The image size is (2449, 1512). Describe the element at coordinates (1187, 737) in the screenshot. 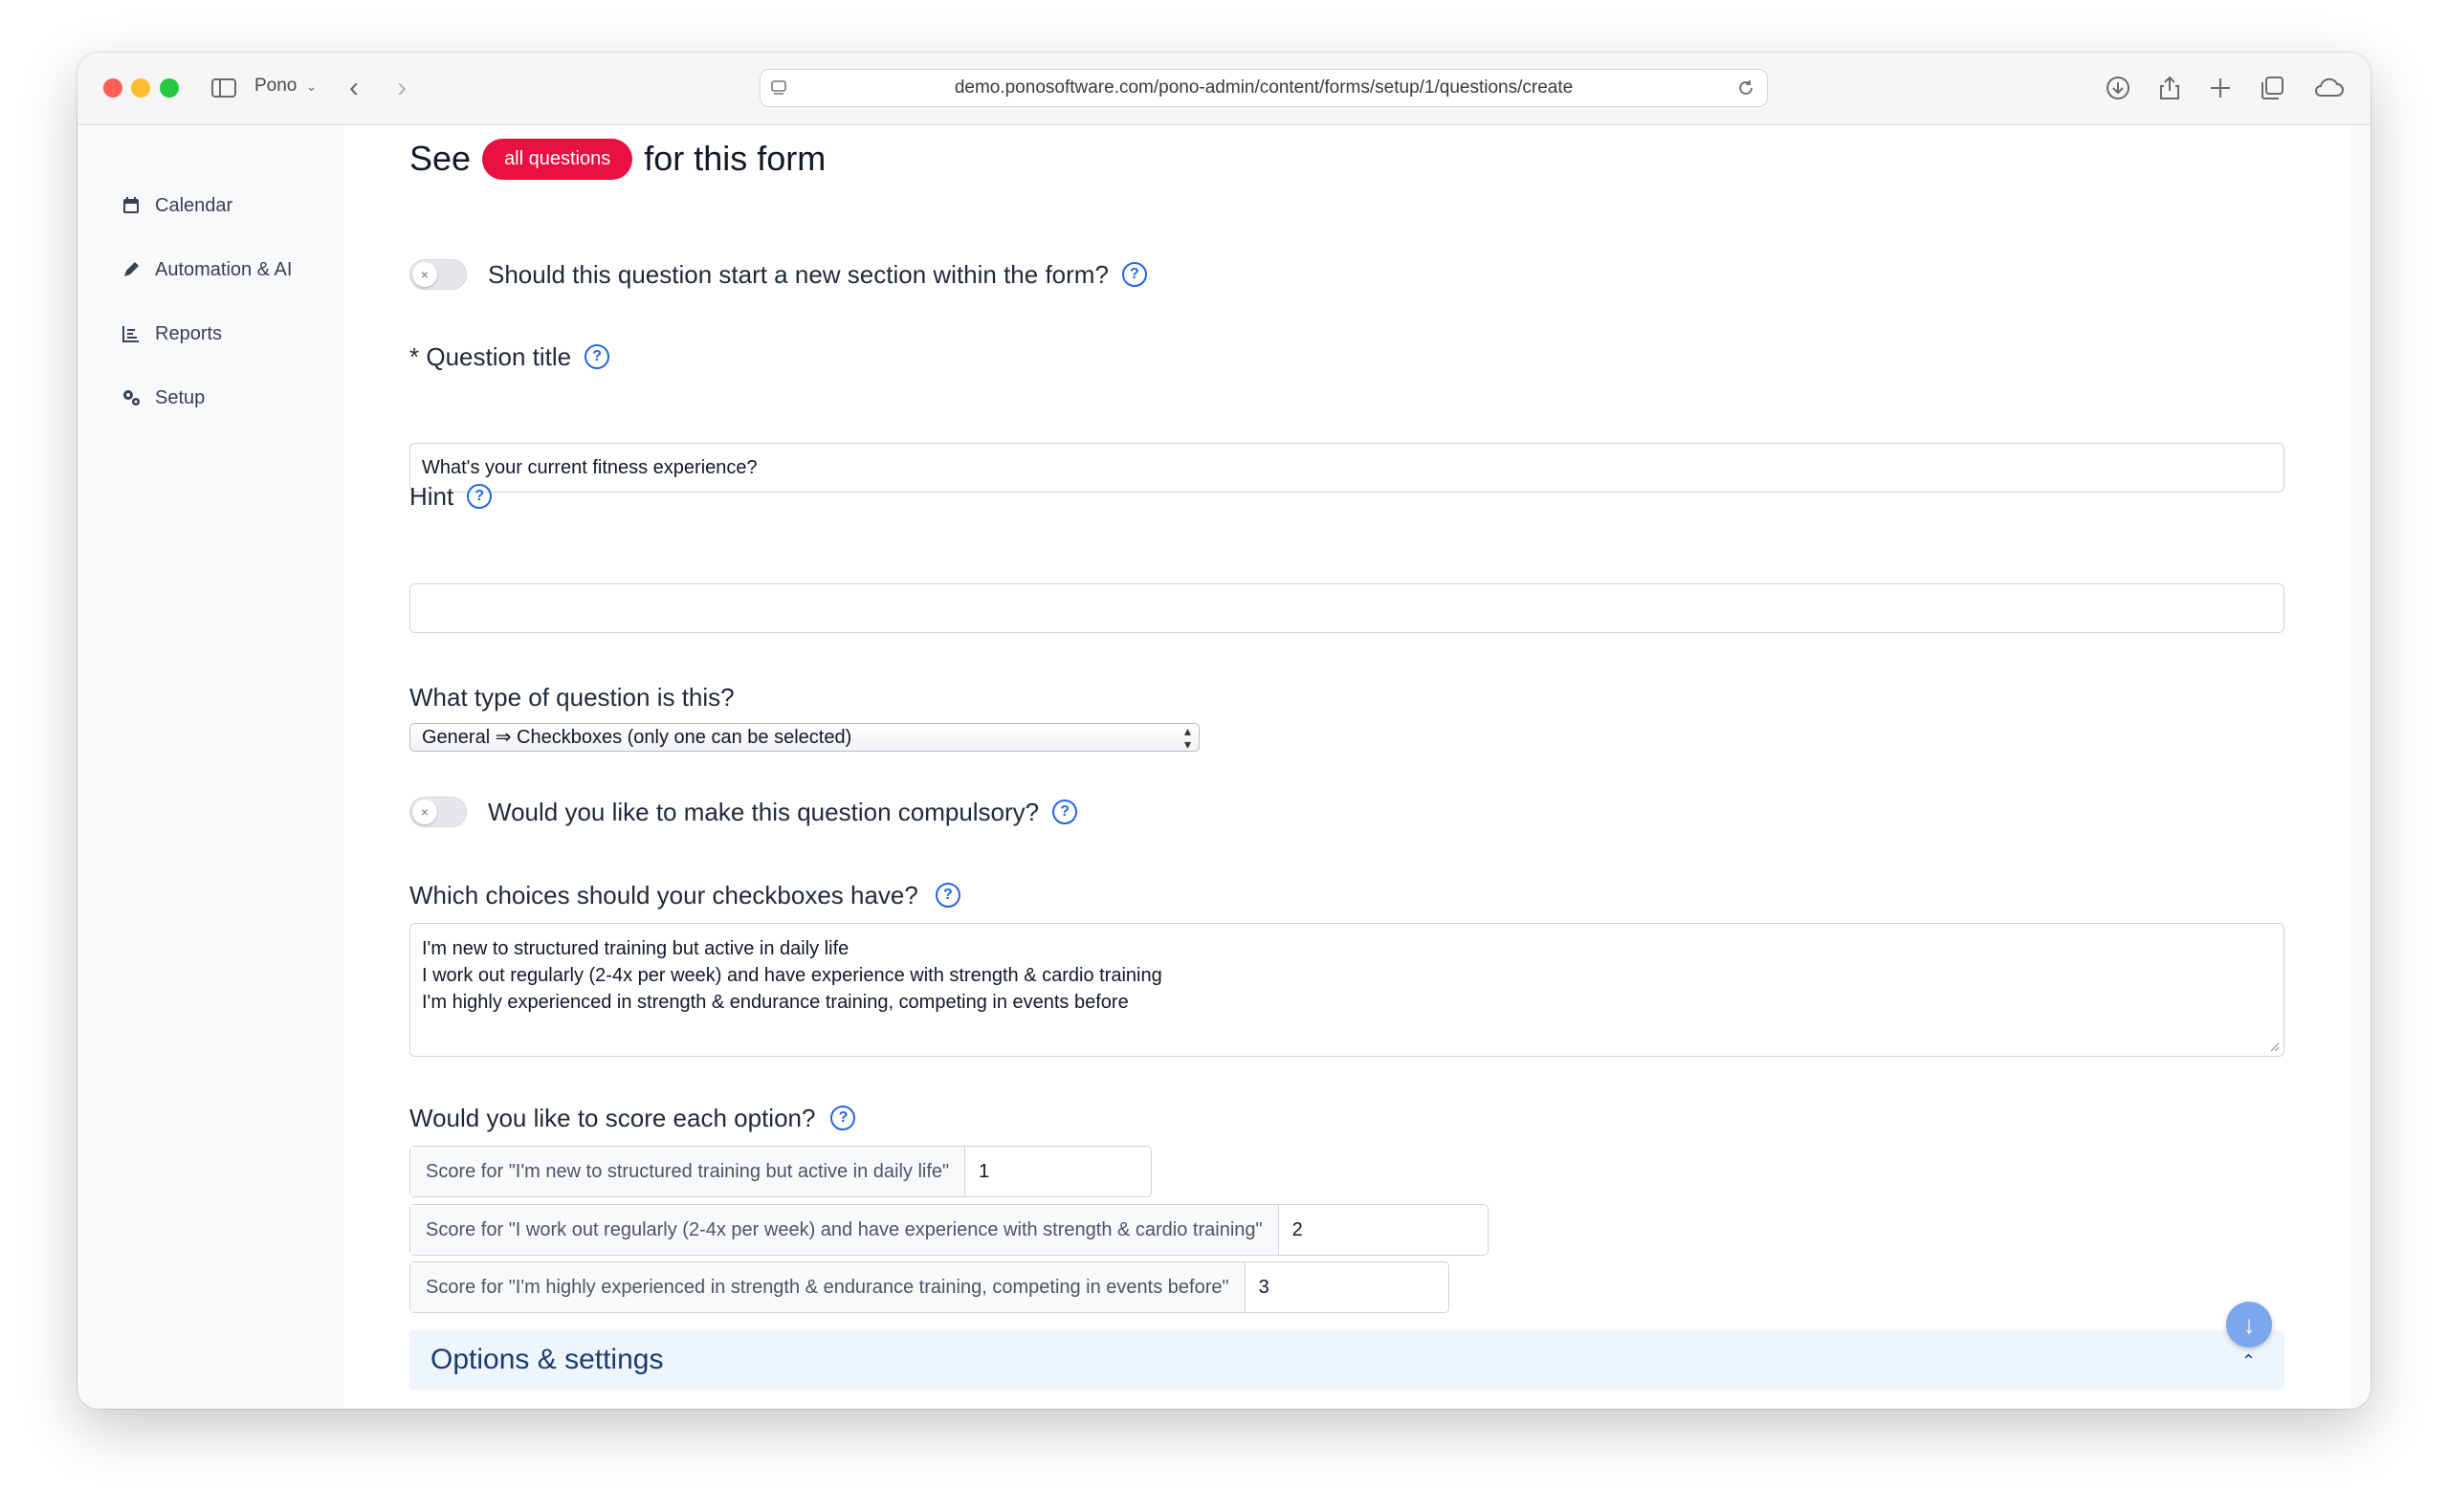

I see `select-arrows-icon: ▴ ▾` at that location.